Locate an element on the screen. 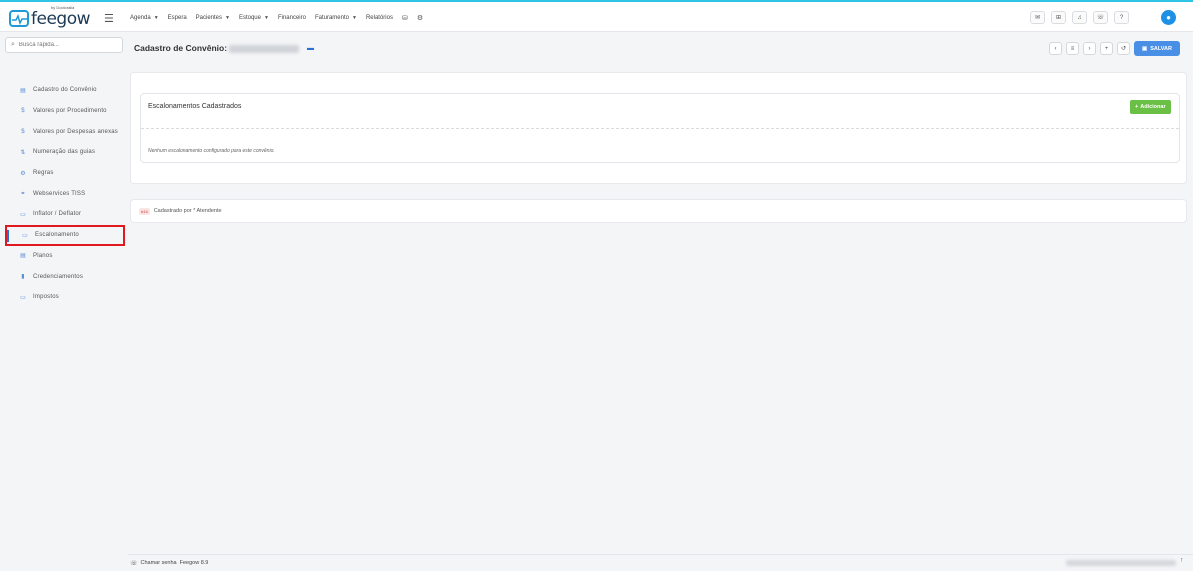 The width and height of the screenshot is (1193, 571). ticket-icon: ☏ is located at coordinates (134, 563).